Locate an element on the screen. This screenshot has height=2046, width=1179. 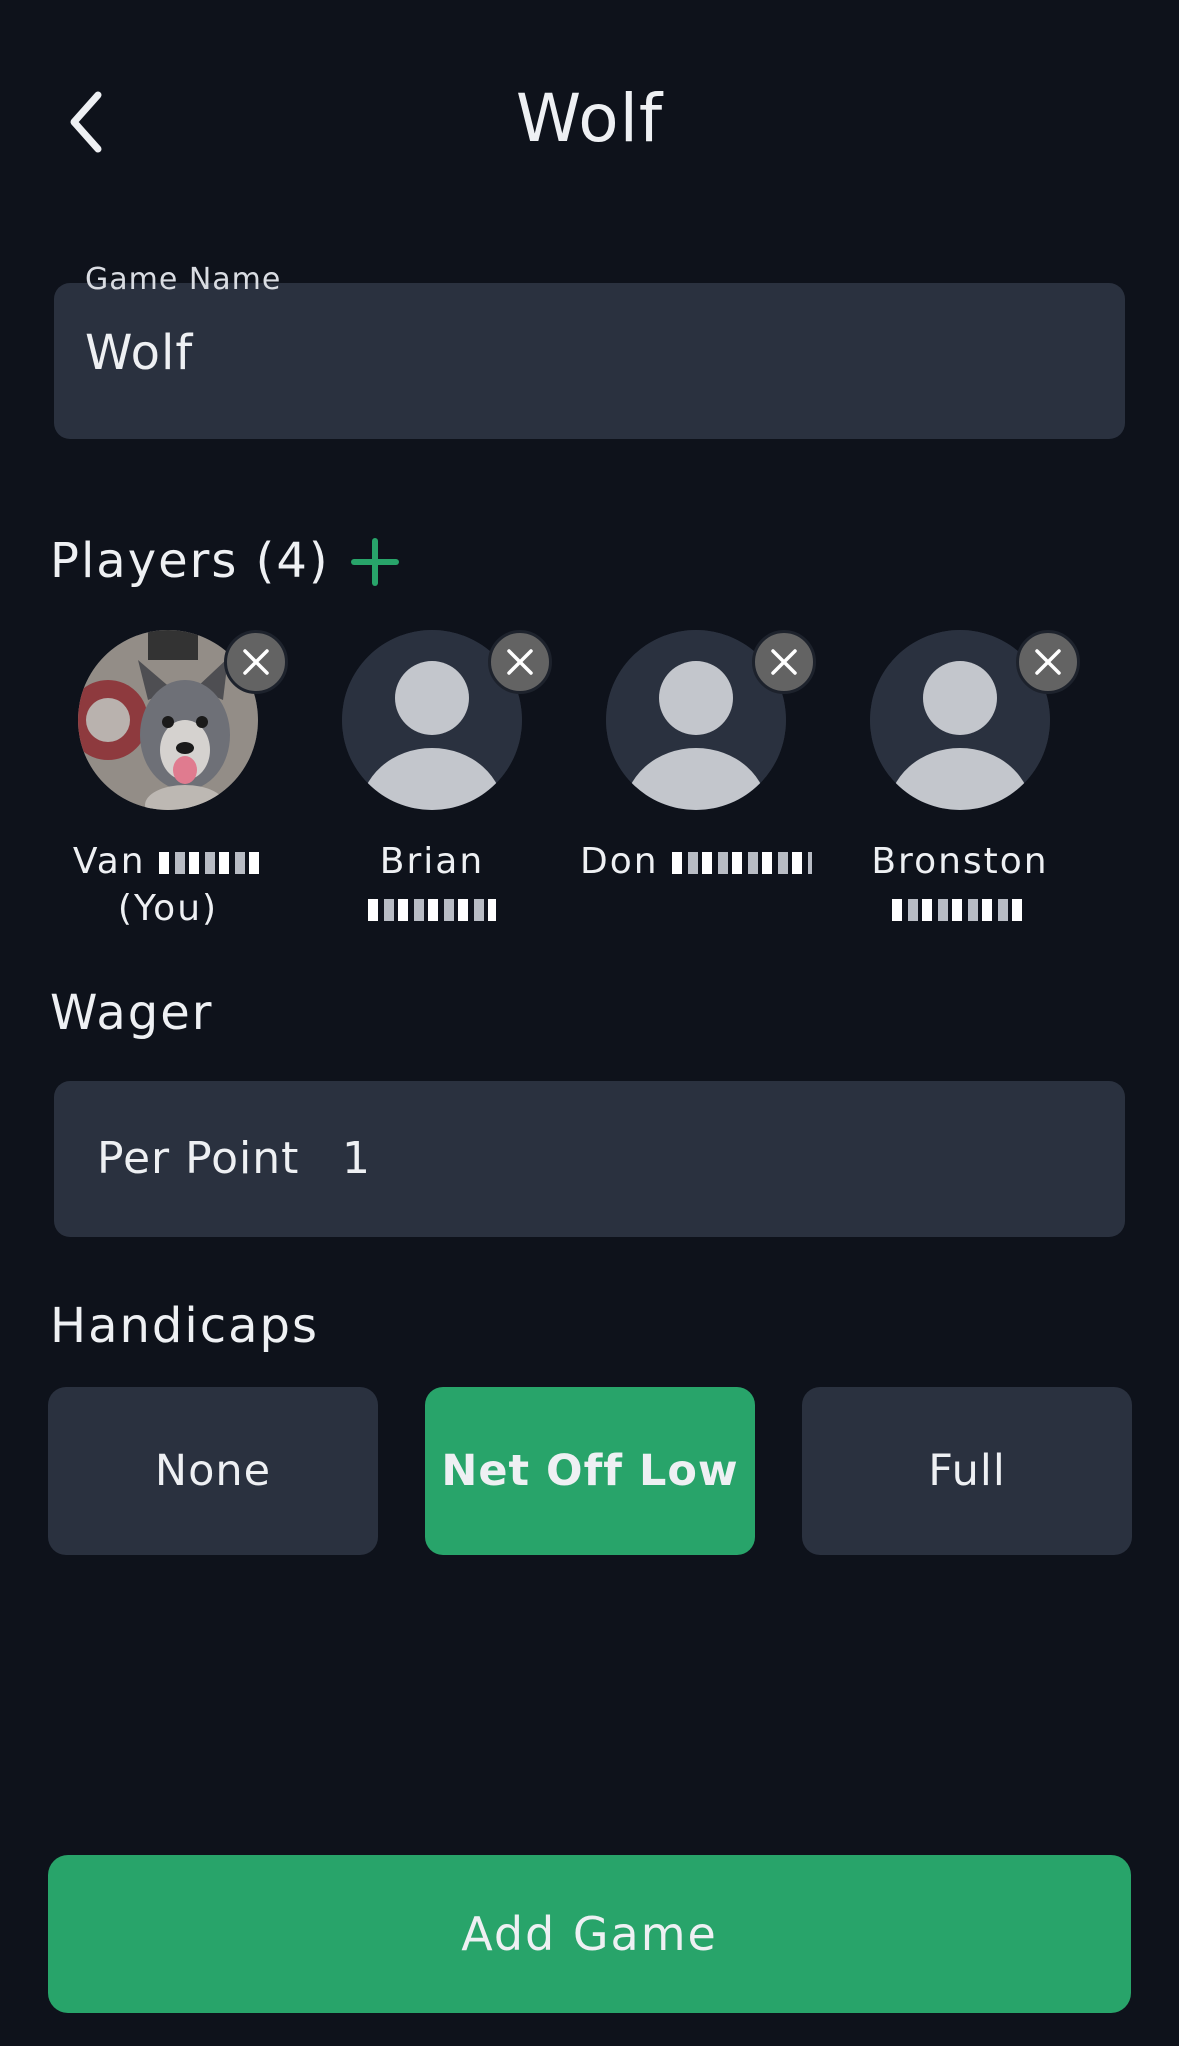
plus-icon is located at coordinates (375, 562).